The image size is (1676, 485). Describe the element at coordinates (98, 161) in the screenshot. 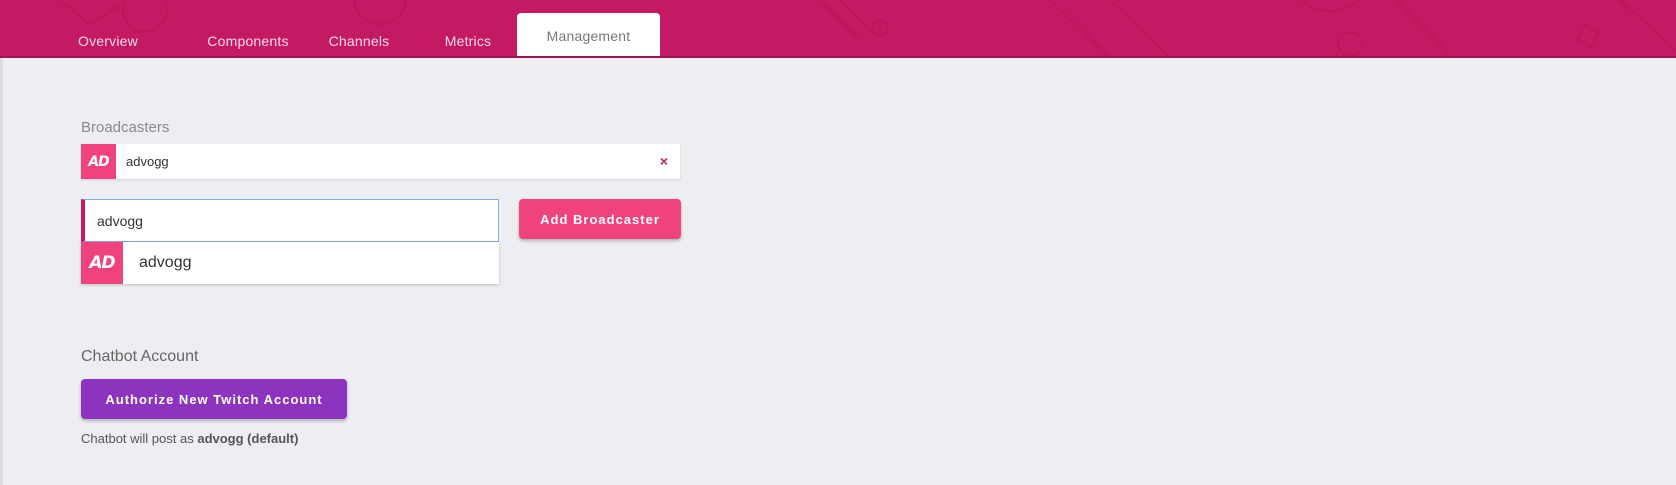

I see `broadcaster-logo-icon: AD` at that location.